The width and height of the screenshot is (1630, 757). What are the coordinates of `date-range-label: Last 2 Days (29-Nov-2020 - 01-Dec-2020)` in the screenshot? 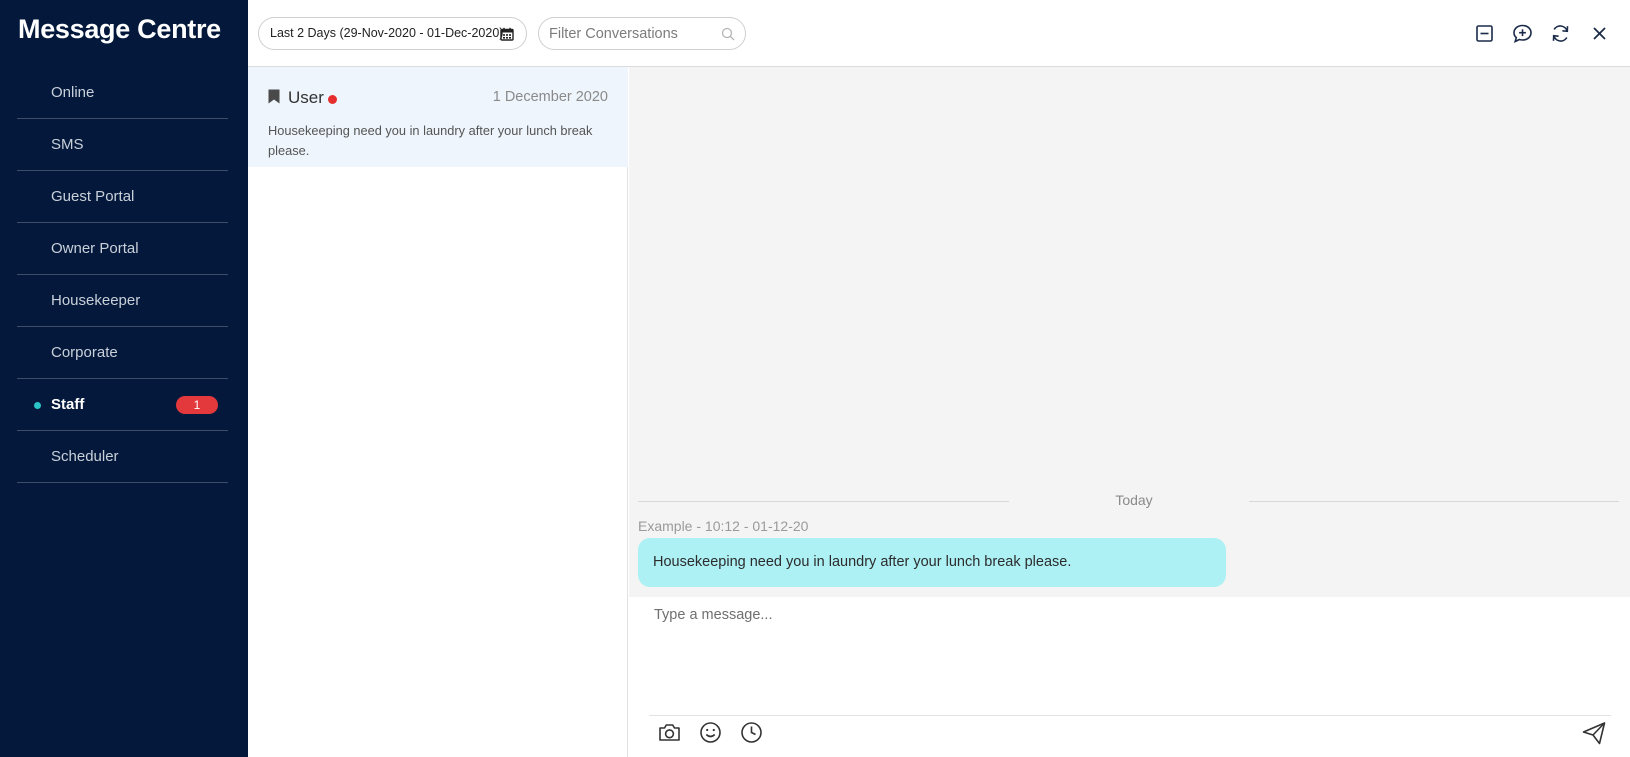 It's located at (387, 33).